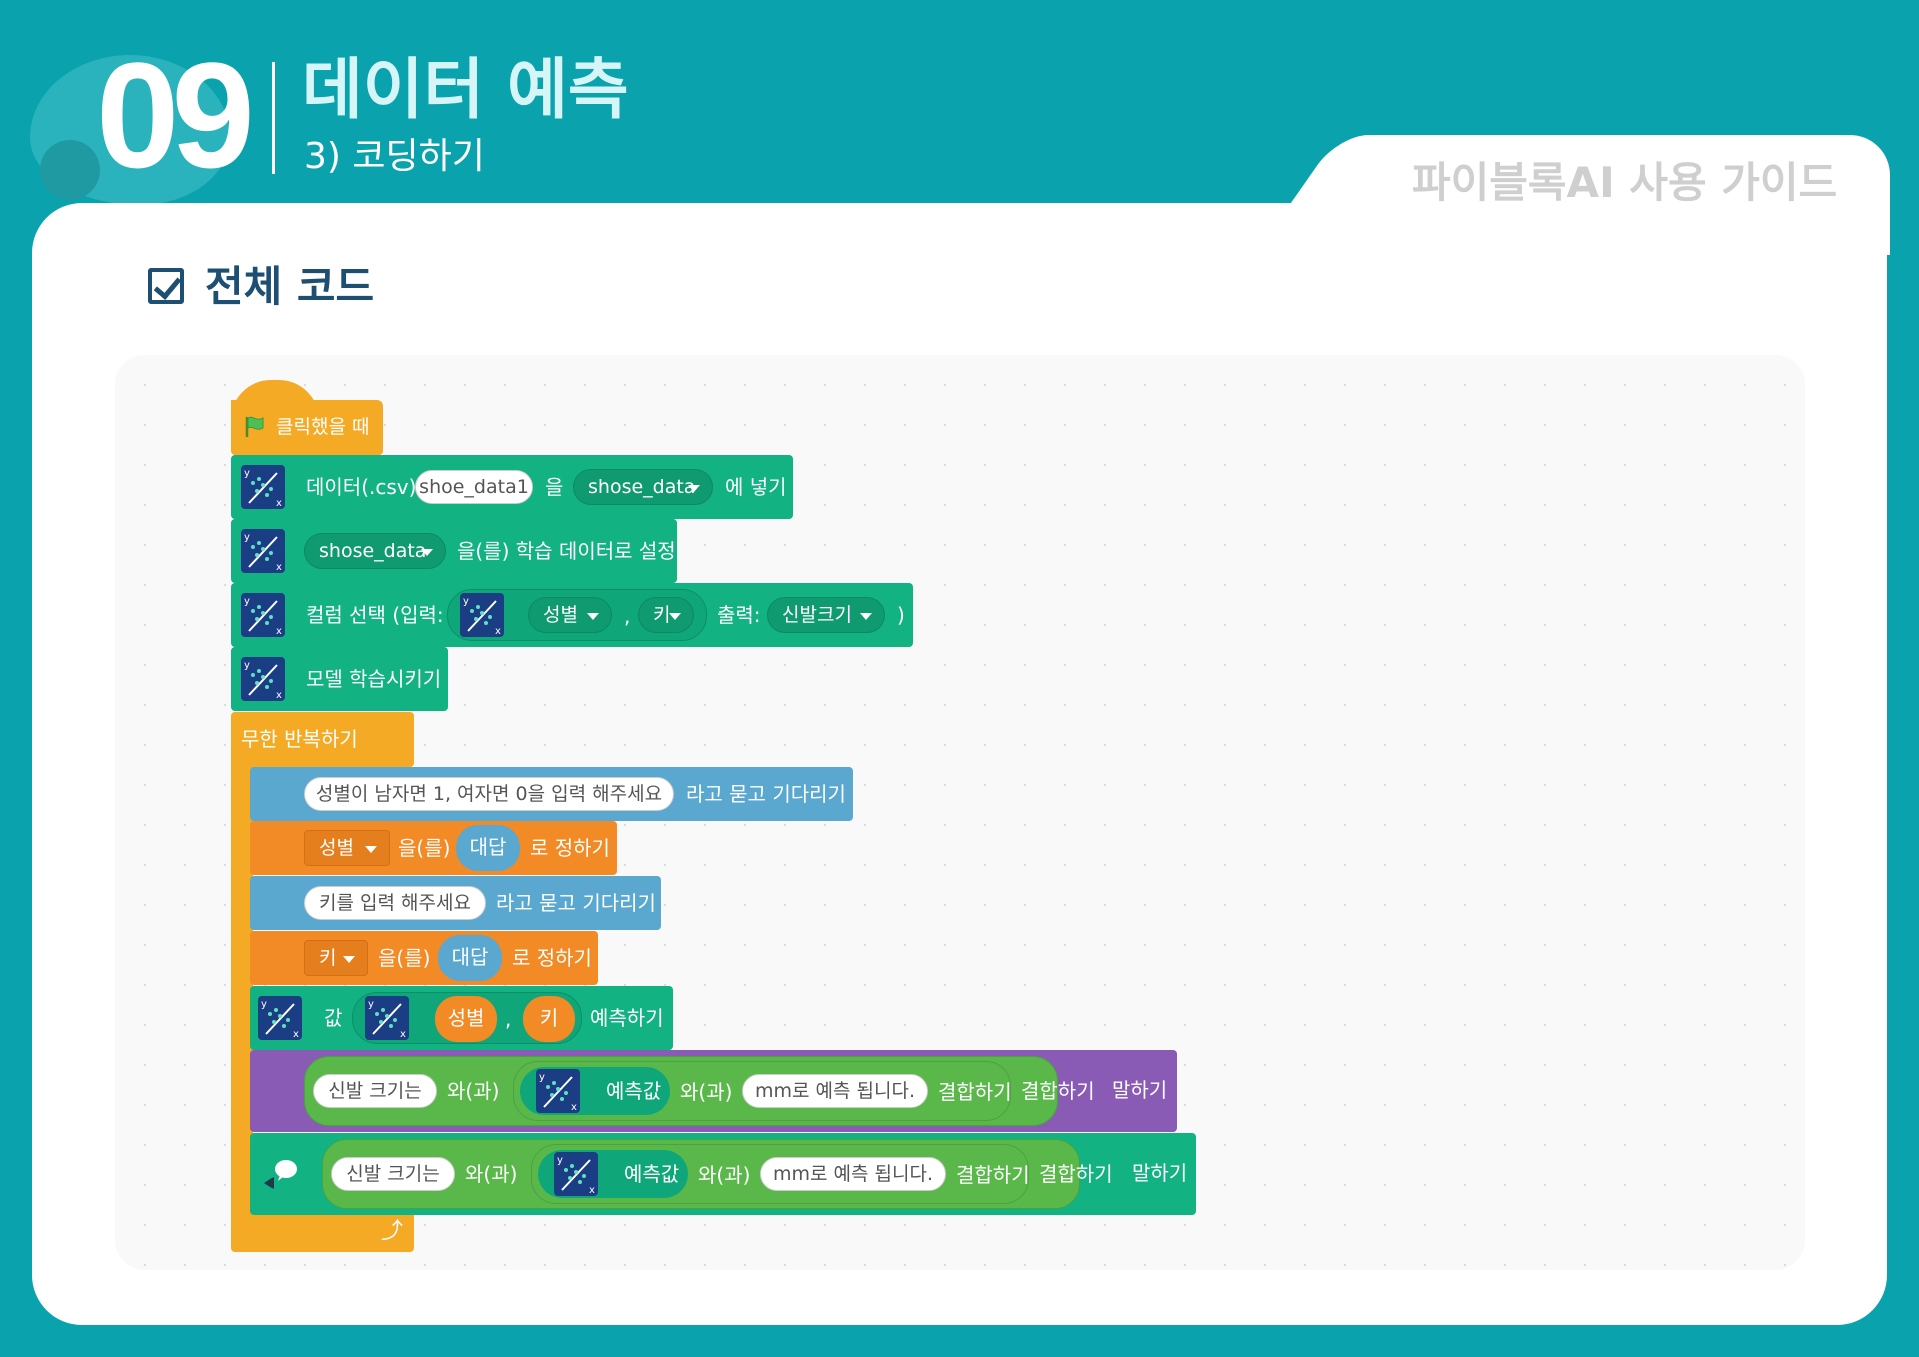 This screenshot has height=1357, width=1919. What do you see at coordinates (255, 429) in the screenshot?
I see `flag-icon` at bounding box center [255, 429].